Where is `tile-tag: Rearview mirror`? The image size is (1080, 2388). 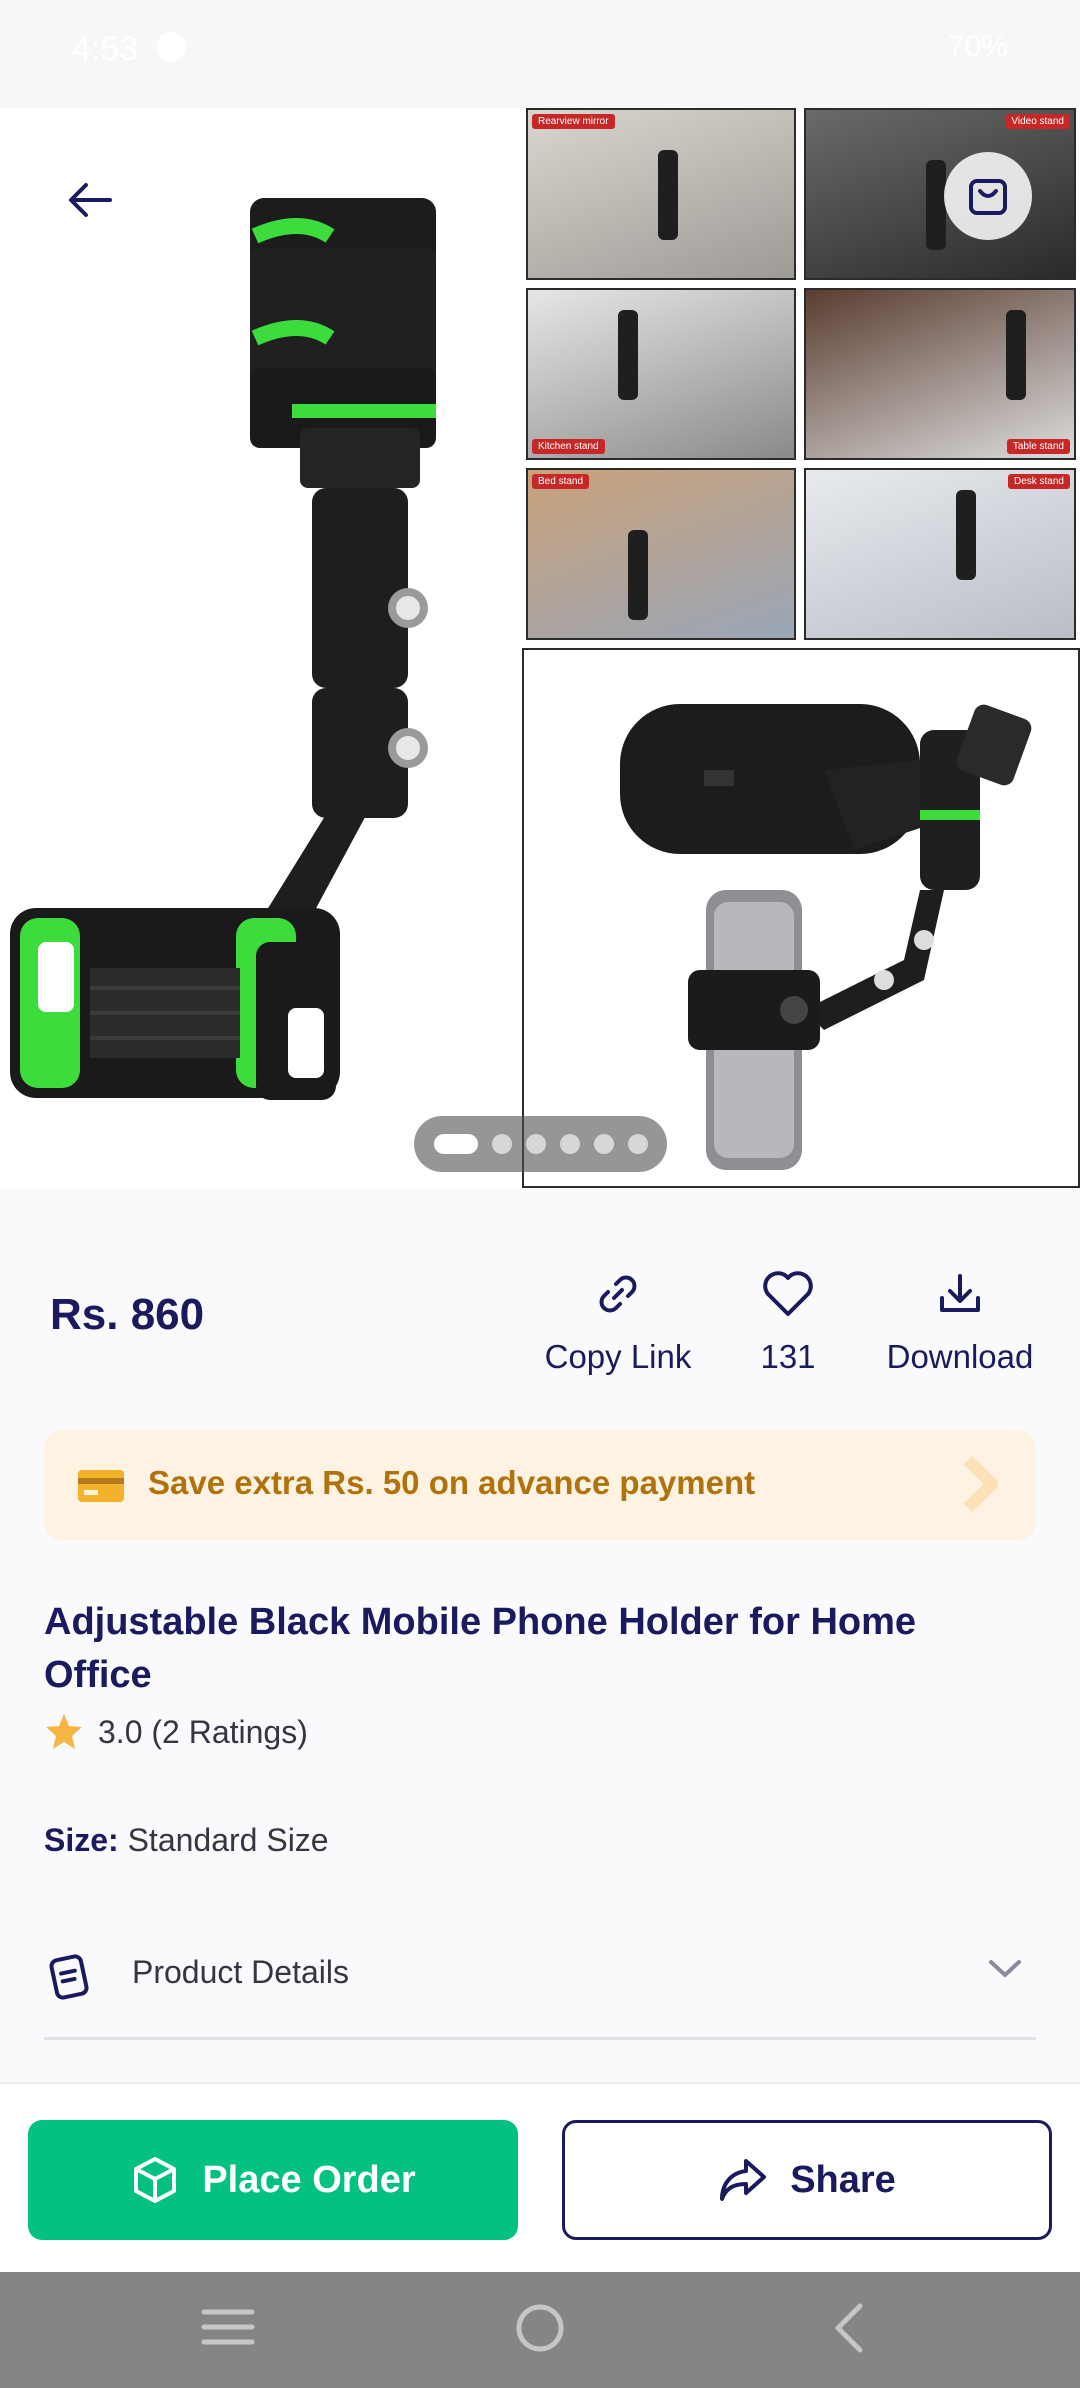 tile-tag: Rearview mirror is located at coordinates (573, 121).